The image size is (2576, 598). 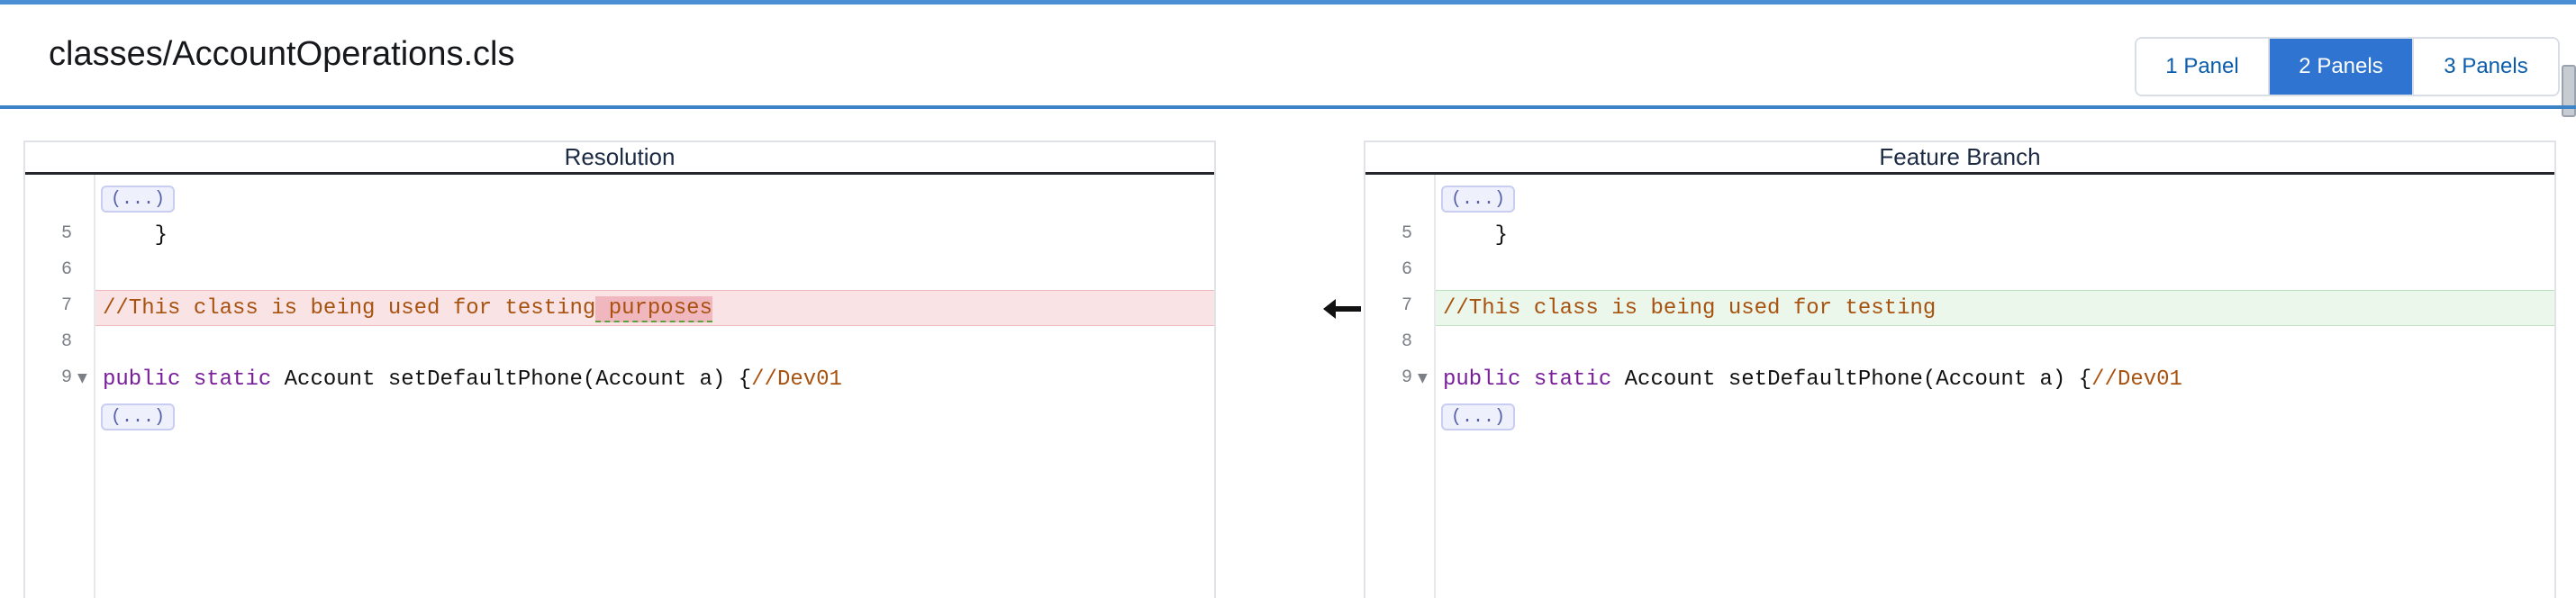 I want to click on page-title: classes/AccountOperations.cls, so click(x=282, y=54).